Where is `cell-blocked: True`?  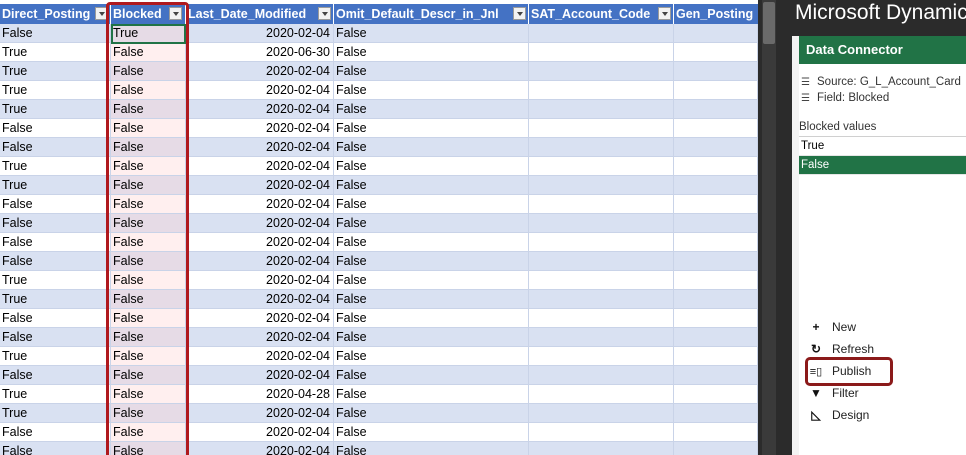 cell-blocked: True is located at coordinates (148, 33).